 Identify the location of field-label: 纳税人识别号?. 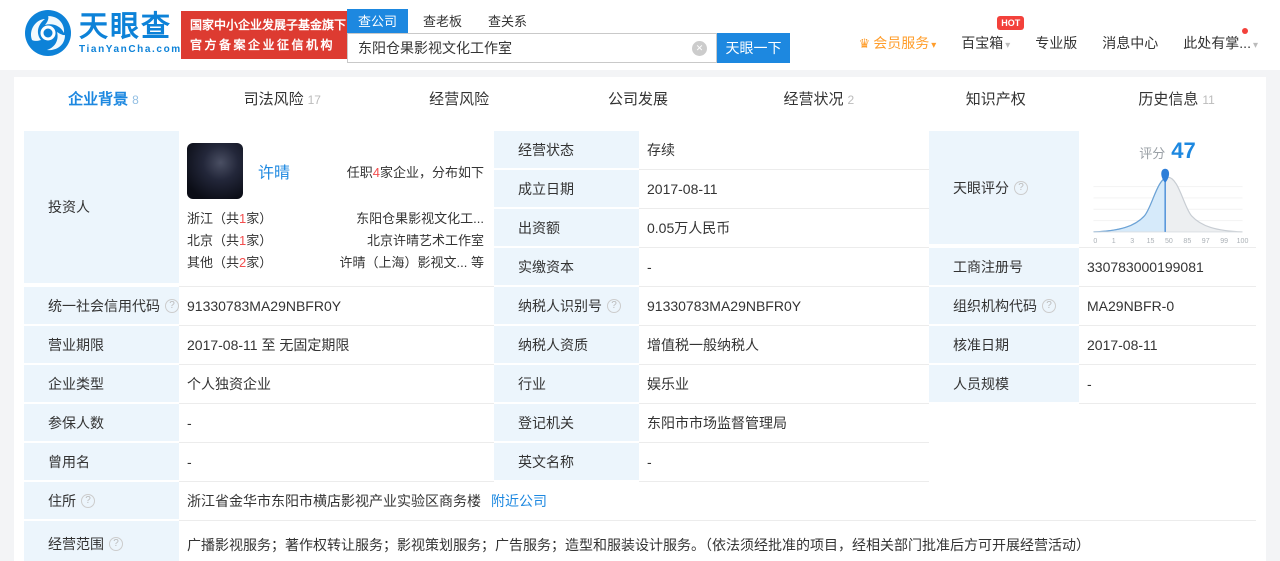
(566, 306).